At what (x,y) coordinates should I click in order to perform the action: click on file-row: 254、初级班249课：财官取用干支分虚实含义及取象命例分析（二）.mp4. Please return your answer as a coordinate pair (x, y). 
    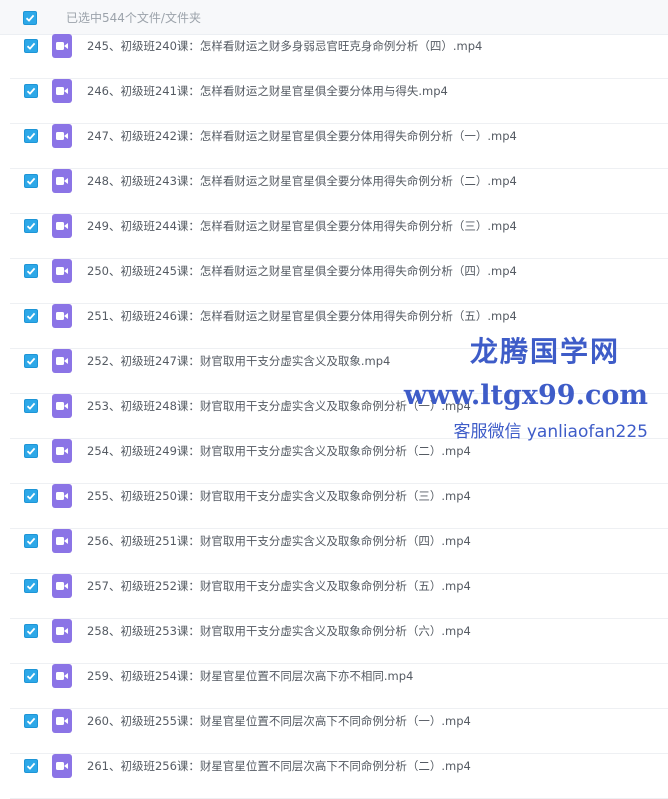
    Looking at the image, I should click on (334, 461).